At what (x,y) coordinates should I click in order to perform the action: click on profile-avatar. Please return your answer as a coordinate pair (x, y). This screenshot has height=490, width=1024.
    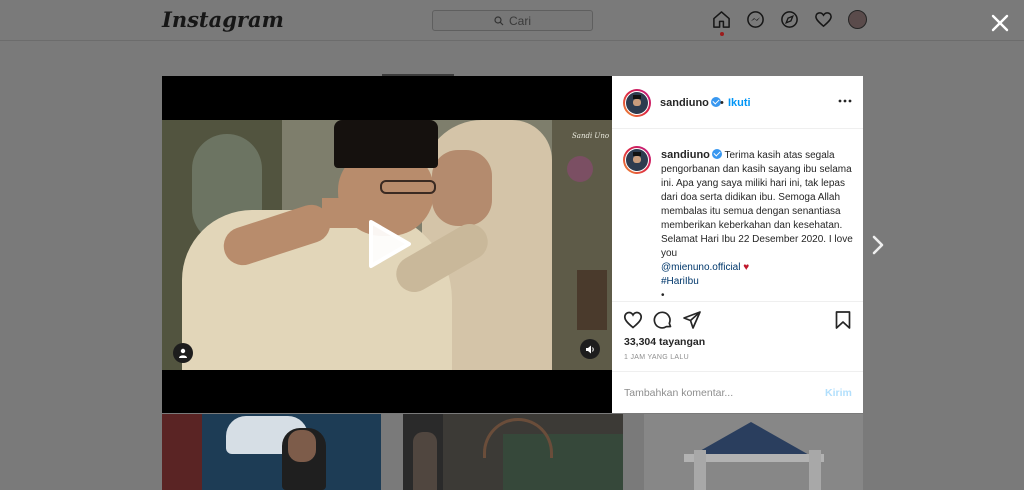
    Looking at the image, I should click on (857, 19).